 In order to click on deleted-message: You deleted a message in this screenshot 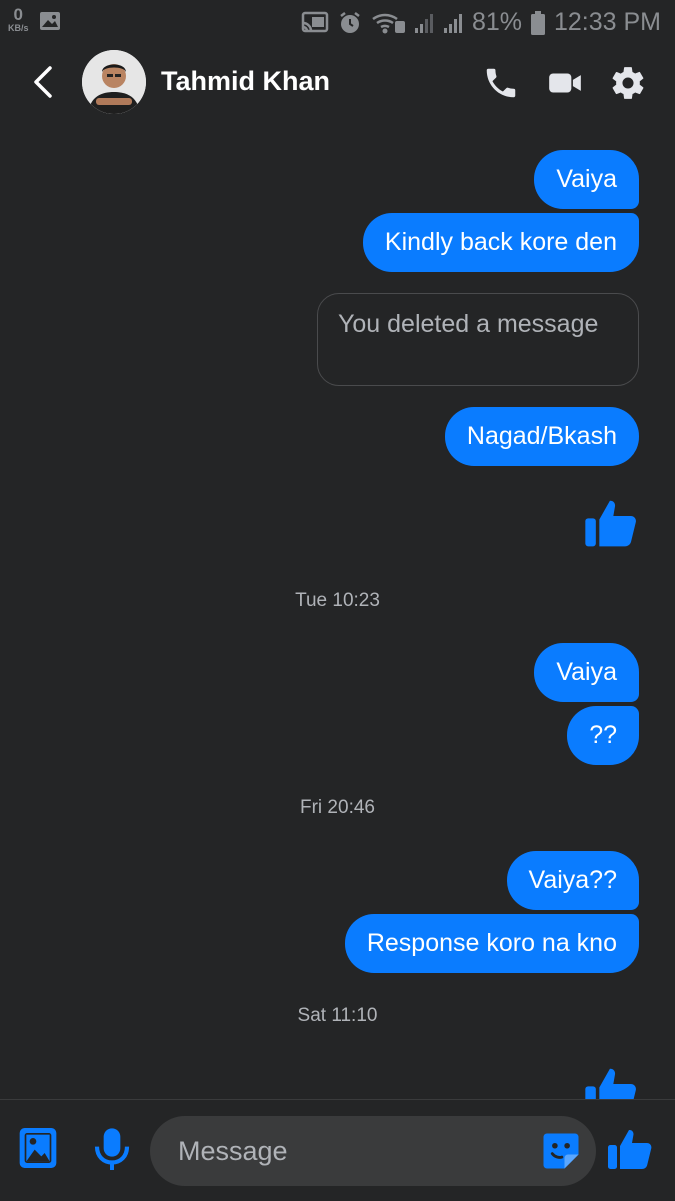, I will do `click(478, 339)`.